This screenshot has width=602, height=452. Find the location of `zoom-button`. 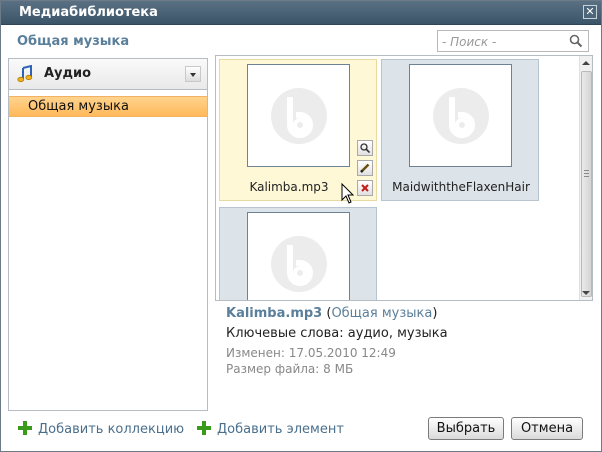

zoom-button is located at coordinates (365, 148).